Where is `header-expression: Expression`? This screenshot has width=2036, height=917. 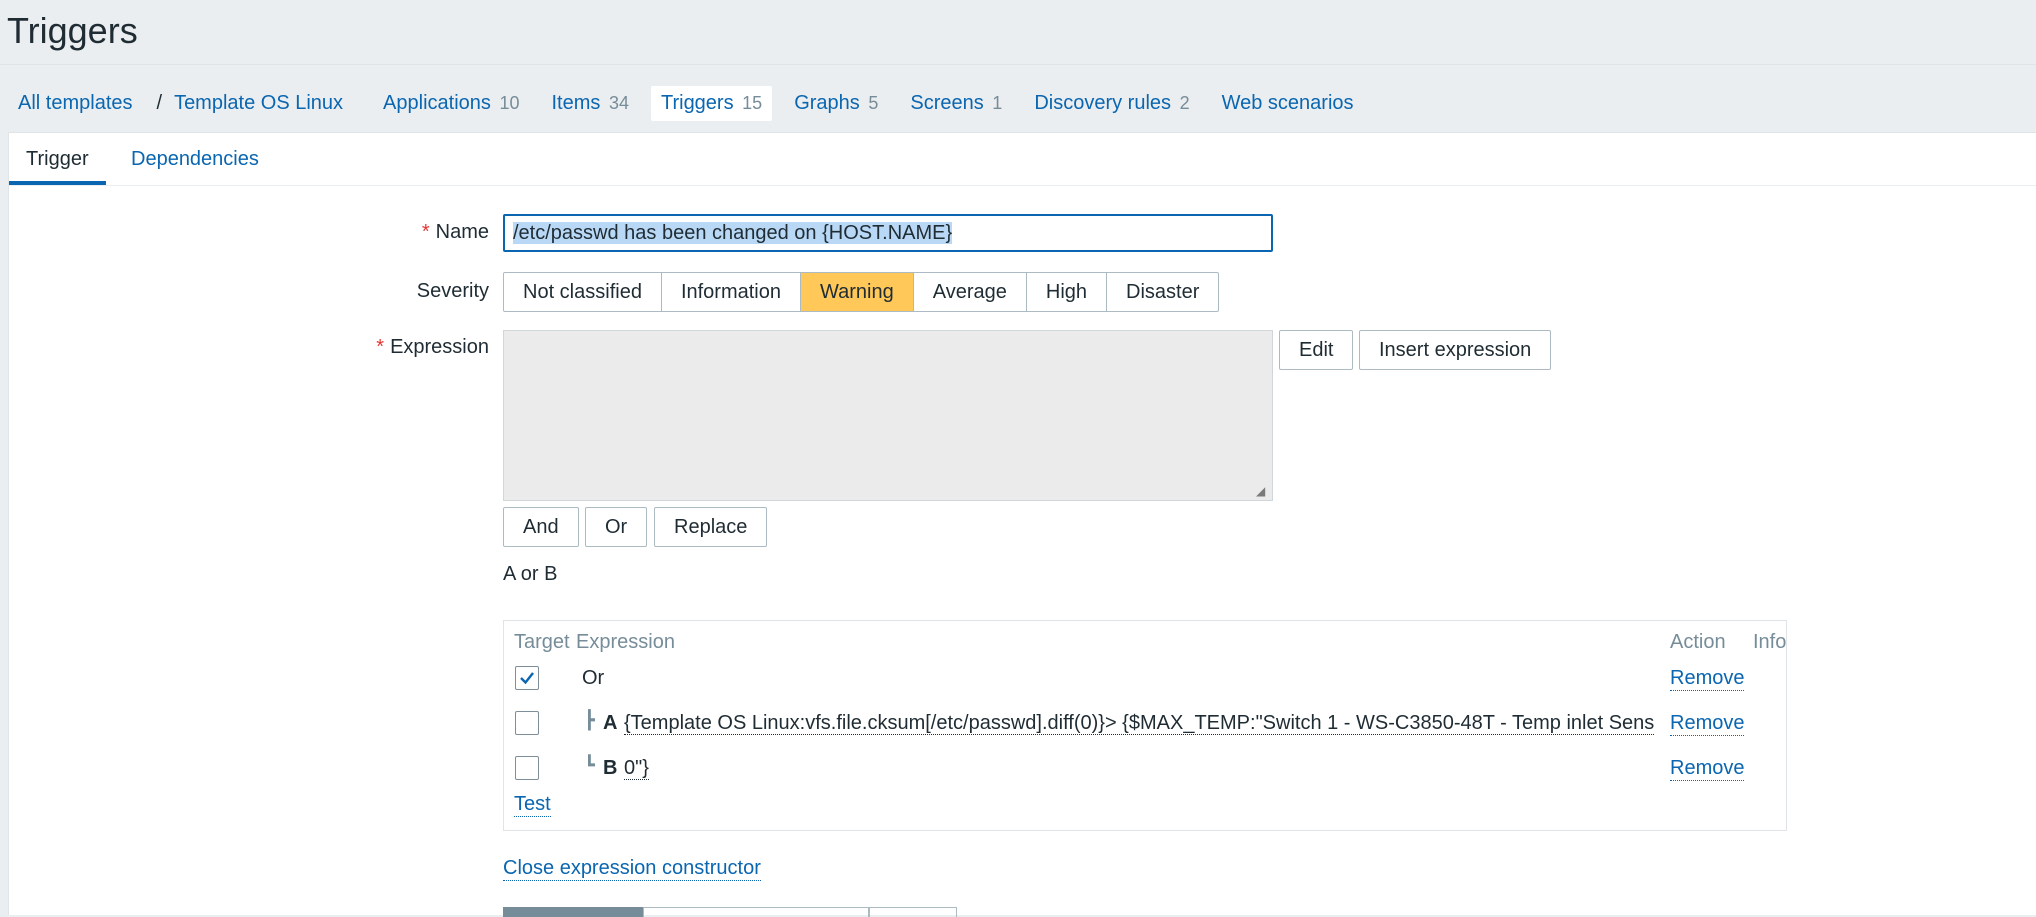 header-expression: Expression is located at coordinates (625, 642).